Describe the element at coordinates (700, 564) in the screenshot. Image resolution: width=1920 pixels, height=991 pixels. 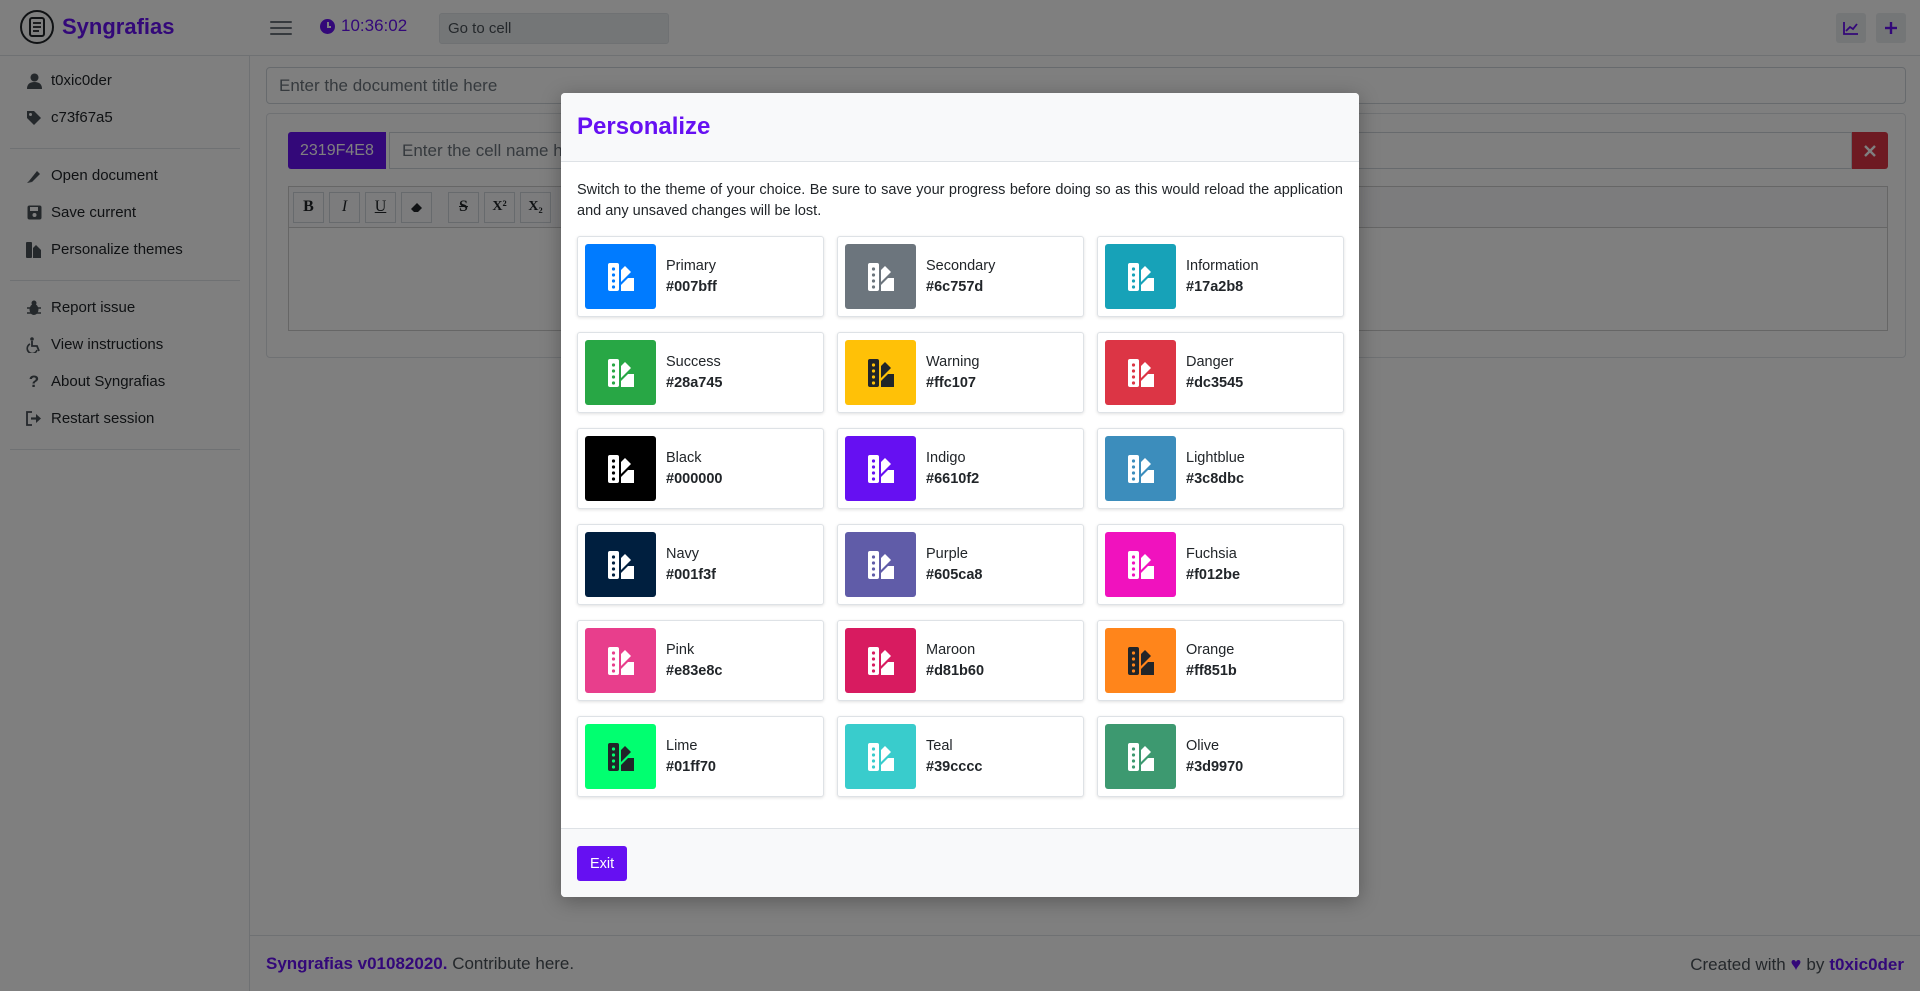
I see `theme-card-navy: Navy #001f3f` at that location.